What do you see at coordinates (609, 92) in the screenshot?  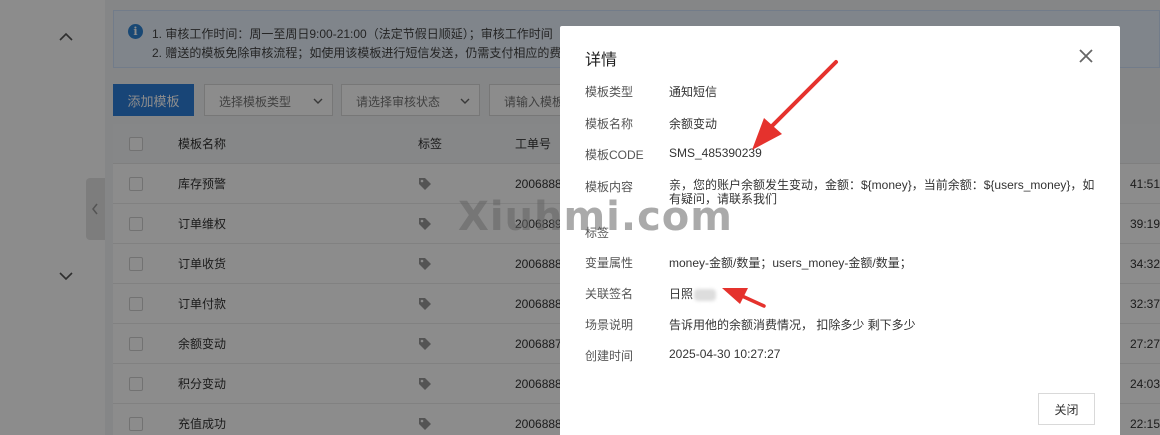 I see `type-label: 模板类型` at bounding box center [609, 92].